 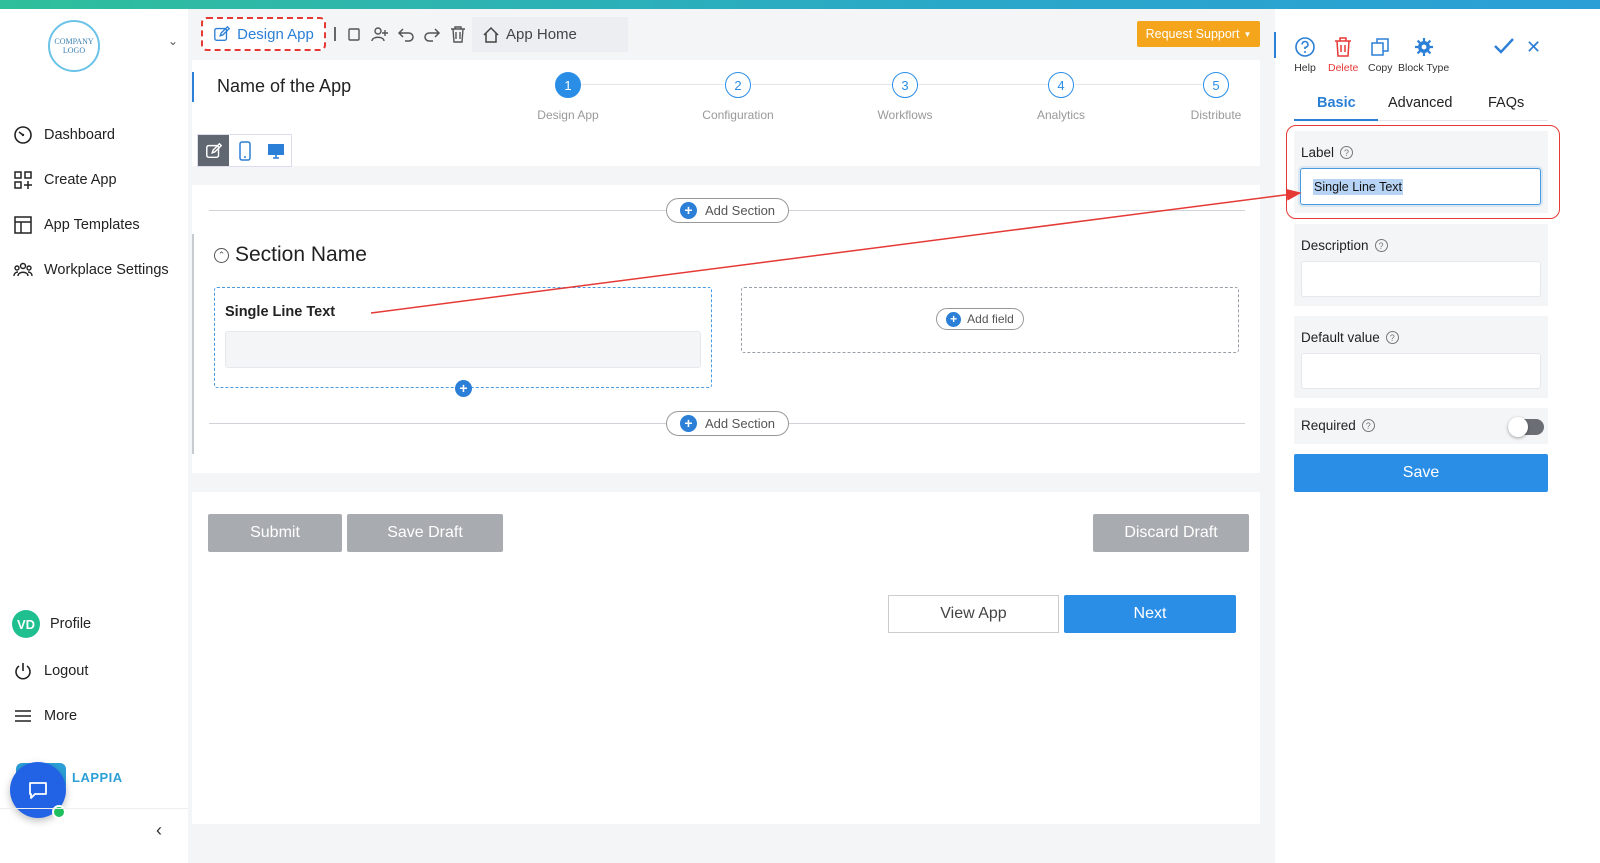 What do you see at coordinates (1335, 245) in the screenshot?
I see `description-title-text: Description` at bounding box center [1335, 245].